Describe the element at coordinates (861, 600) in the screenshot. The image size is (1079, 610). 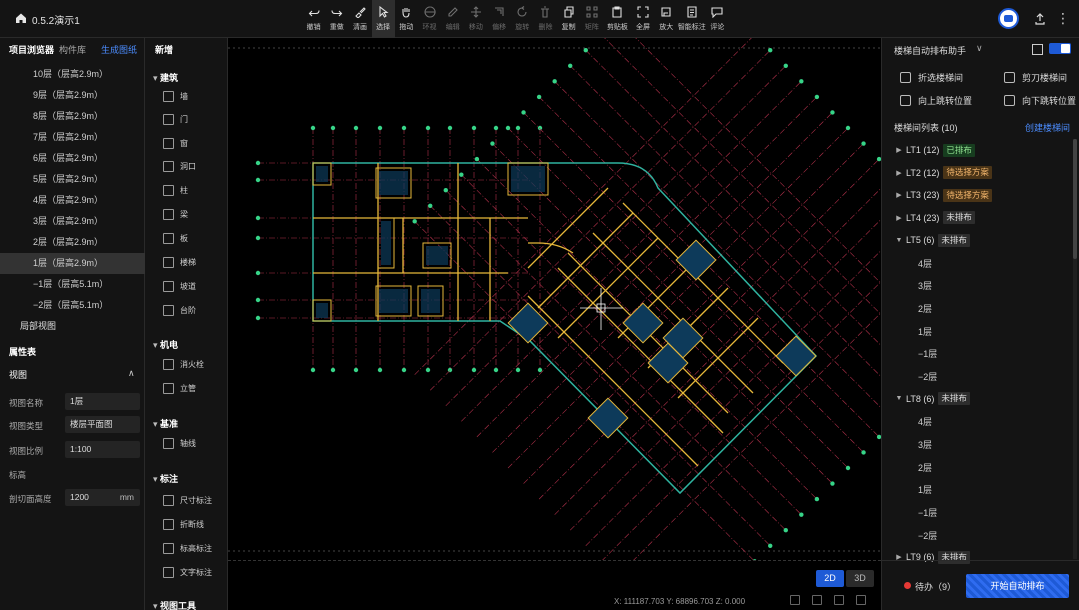
I see `grid-icon` at that location.